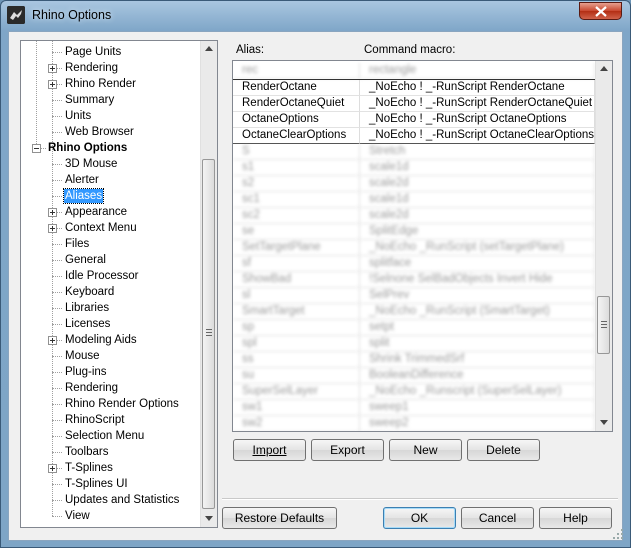 Image resolution: width=631 pixels, height=548 pixels. Describe the element at coordinates (296, 423) in the screenshot. I see `alias-cell: sw2` at that location.